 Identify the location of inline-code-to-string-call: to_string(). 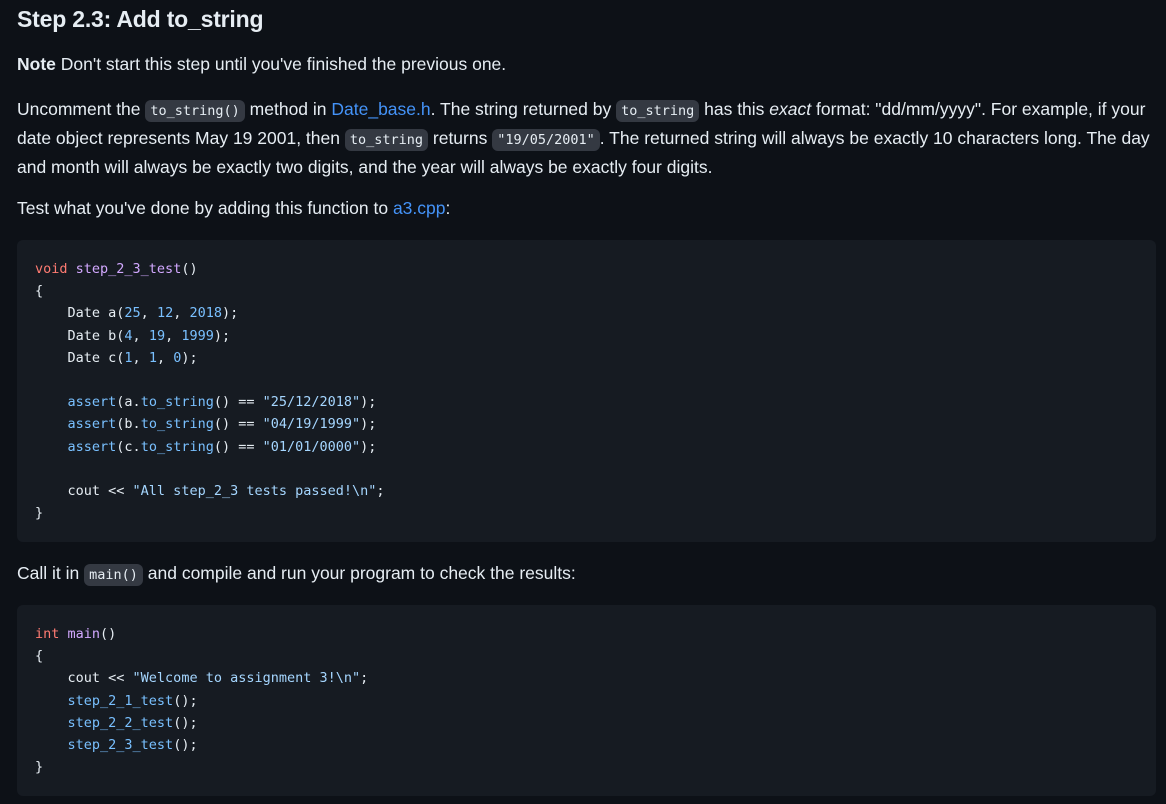
(195, 111).